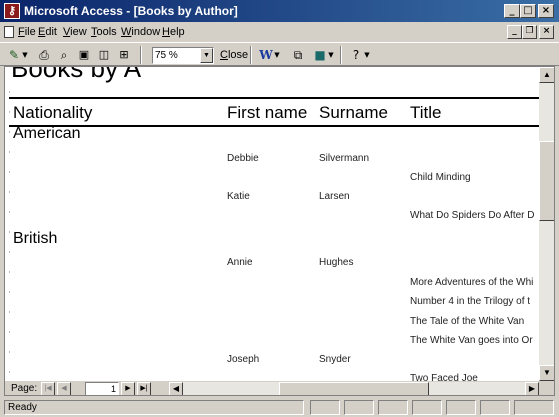  I want to click on page-number-input: 1, so click(102, 388).